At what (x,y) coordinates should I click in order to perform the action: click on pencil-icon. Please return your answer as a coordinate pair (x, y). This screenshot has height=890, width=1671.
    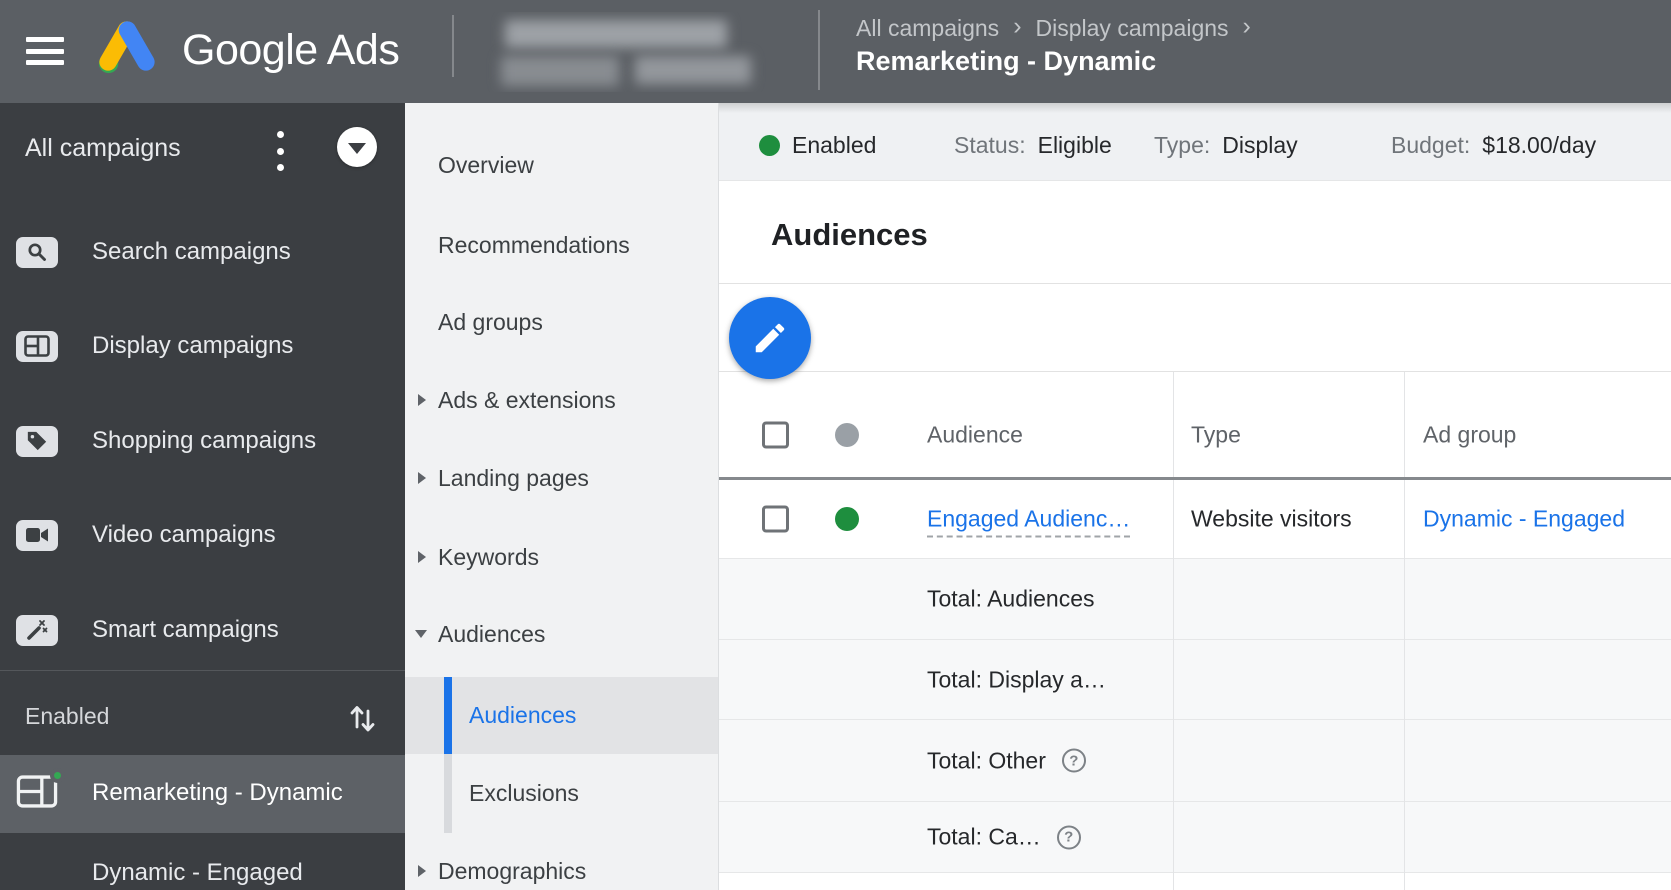
    Looking at the image, I should click on (770, 338).